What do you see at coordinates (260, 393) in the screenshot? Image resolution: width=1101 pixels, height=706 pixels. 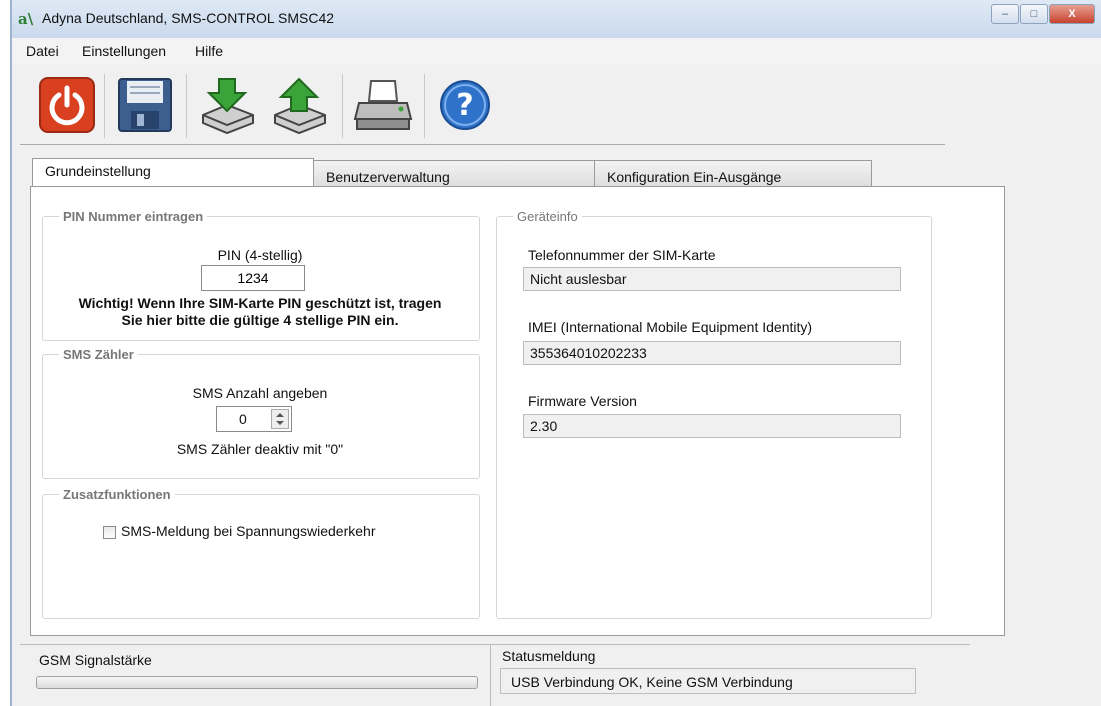 I see `sms-count-label: SMS Anzahl angeben` at bounding box center [260, 393].